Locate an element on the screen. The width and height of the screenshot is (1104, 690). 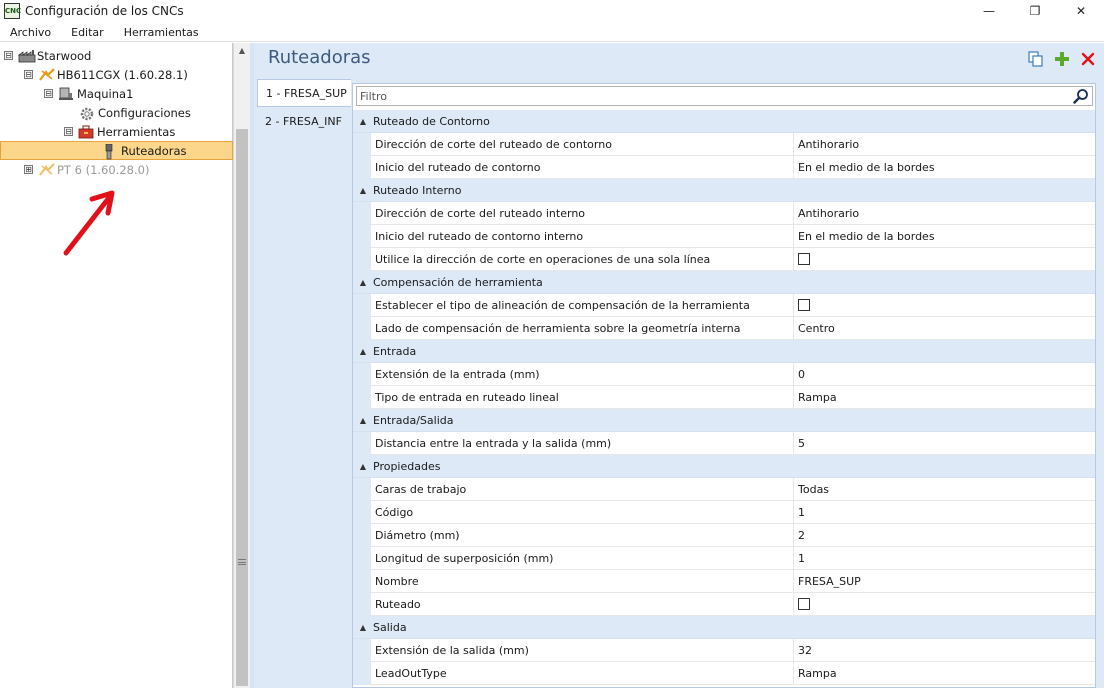
scrollbar-thumb is located at coordinates (242, 407).